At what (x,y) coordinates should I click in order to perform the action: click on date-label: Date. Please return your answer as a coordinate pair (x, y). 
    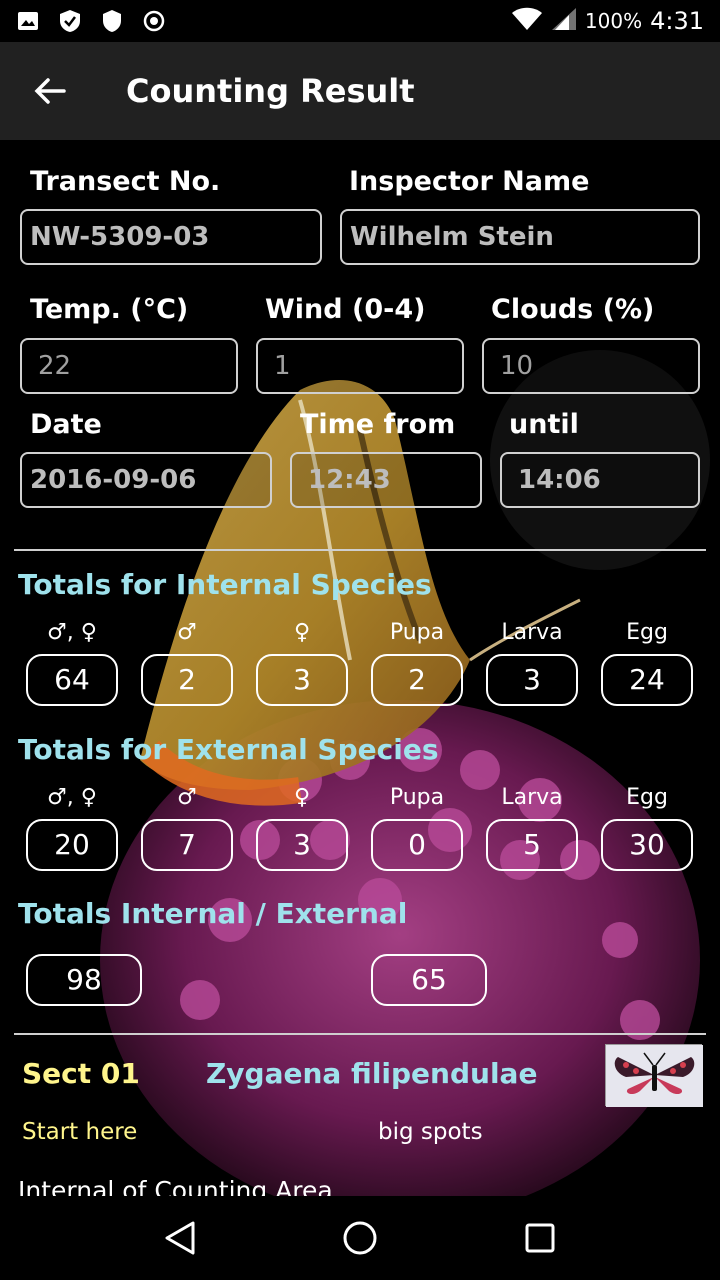
    Looking at the image, I should click on (66, 424).